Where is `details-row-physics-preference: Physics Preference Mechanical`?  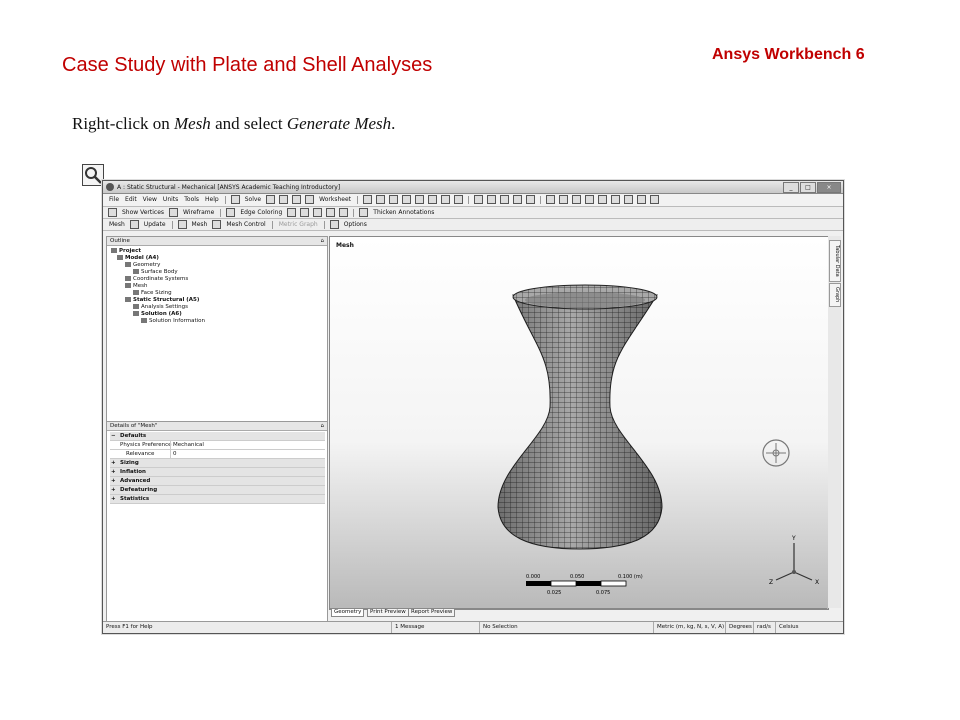 details-row-physics-preference: Physics Preference Mechanical is located at coordinates (217, 445).